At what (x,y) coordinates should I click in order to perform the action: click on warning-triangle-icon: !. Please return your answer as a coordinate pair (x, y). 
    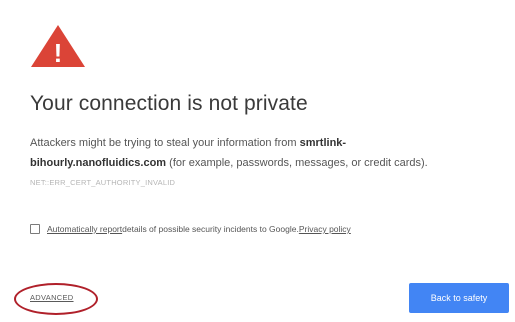
    Looking at the image, I should click on (58, 46).